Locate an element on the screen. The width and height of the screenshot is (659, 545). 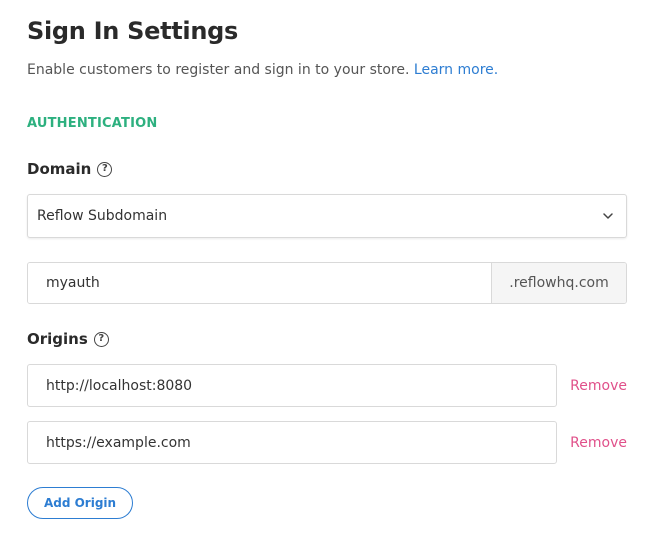
learn-more-link: Learn more. is located at coordinates (456, 70).